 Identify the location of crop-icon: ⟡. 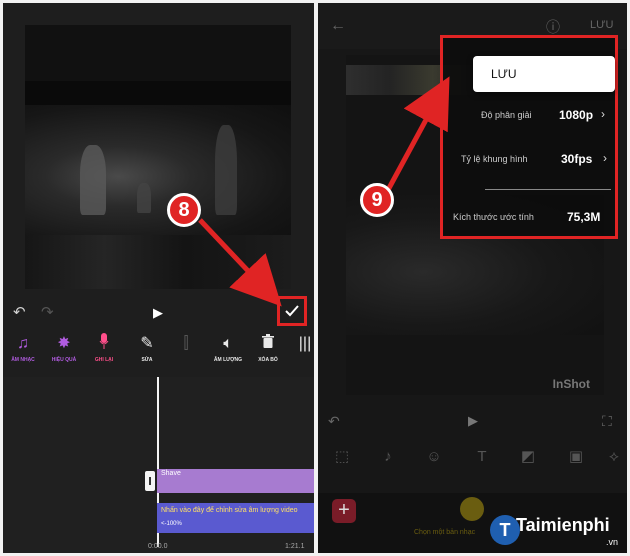
(614, 456).